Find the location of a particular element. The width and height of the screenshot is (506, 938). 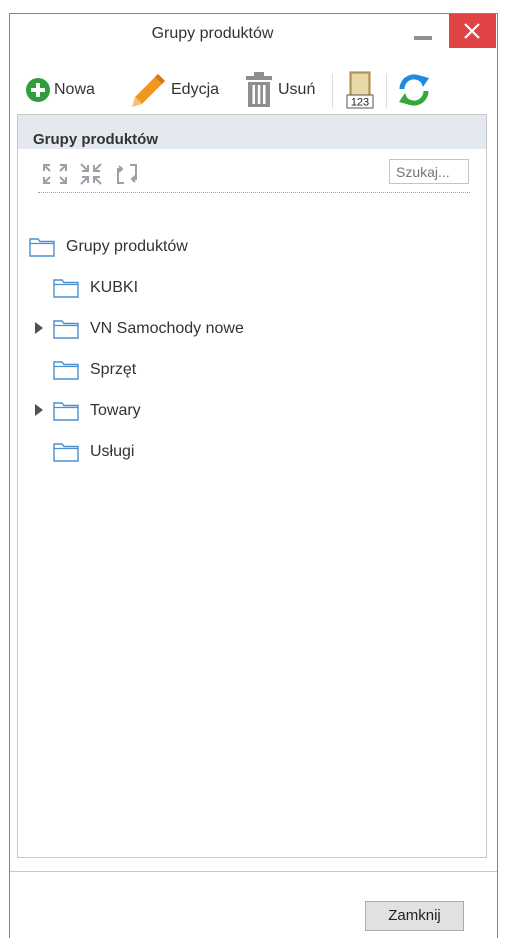

refresh-icon is located at coordinates (414, 90).